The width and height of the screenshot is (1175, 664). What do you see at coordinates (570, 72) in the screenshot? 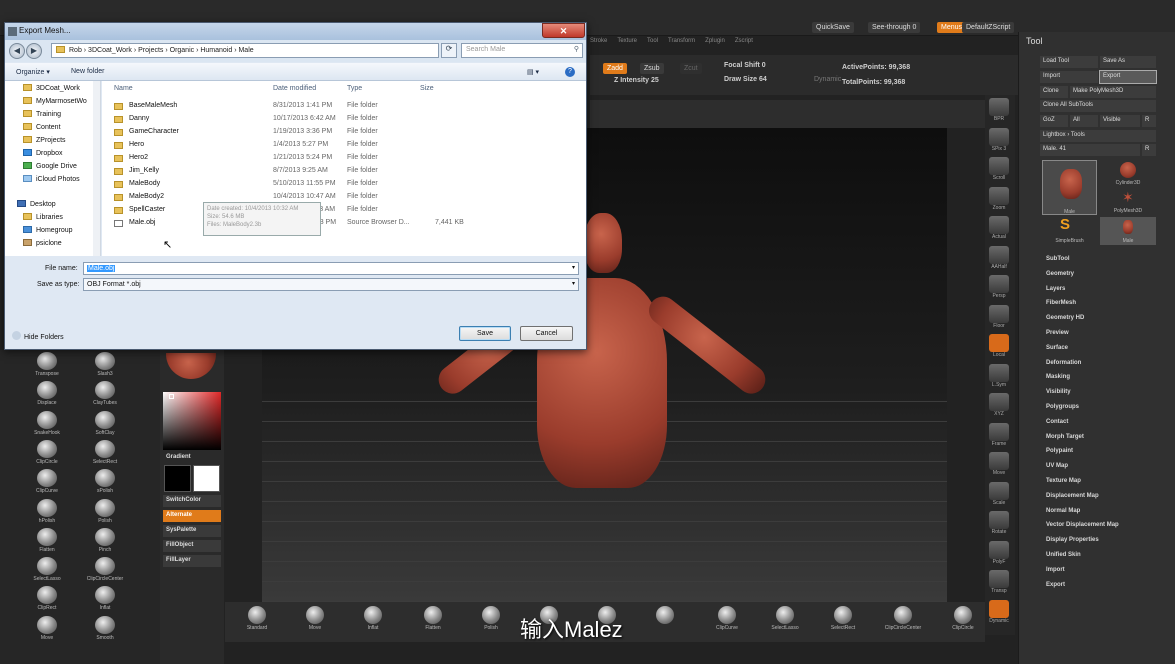
I see `help-icon: ?` at bounding box center [570, 72].